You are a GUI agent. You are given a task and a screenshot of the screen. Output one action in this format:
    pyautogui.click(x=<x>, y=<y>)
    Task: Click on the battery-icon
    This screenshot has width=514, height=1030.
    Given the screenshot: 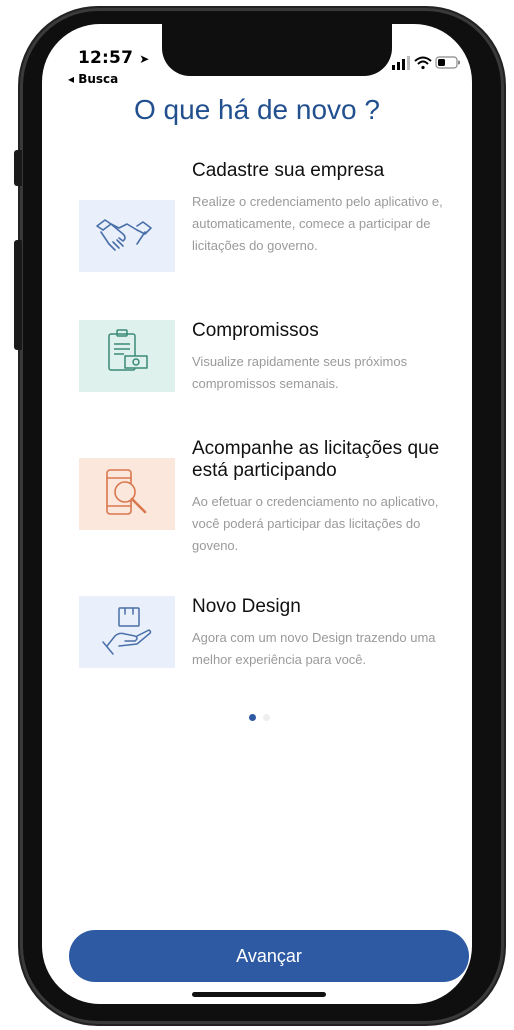 What is the action you would take?
    pyautogui.click(x=447, y=62)
    